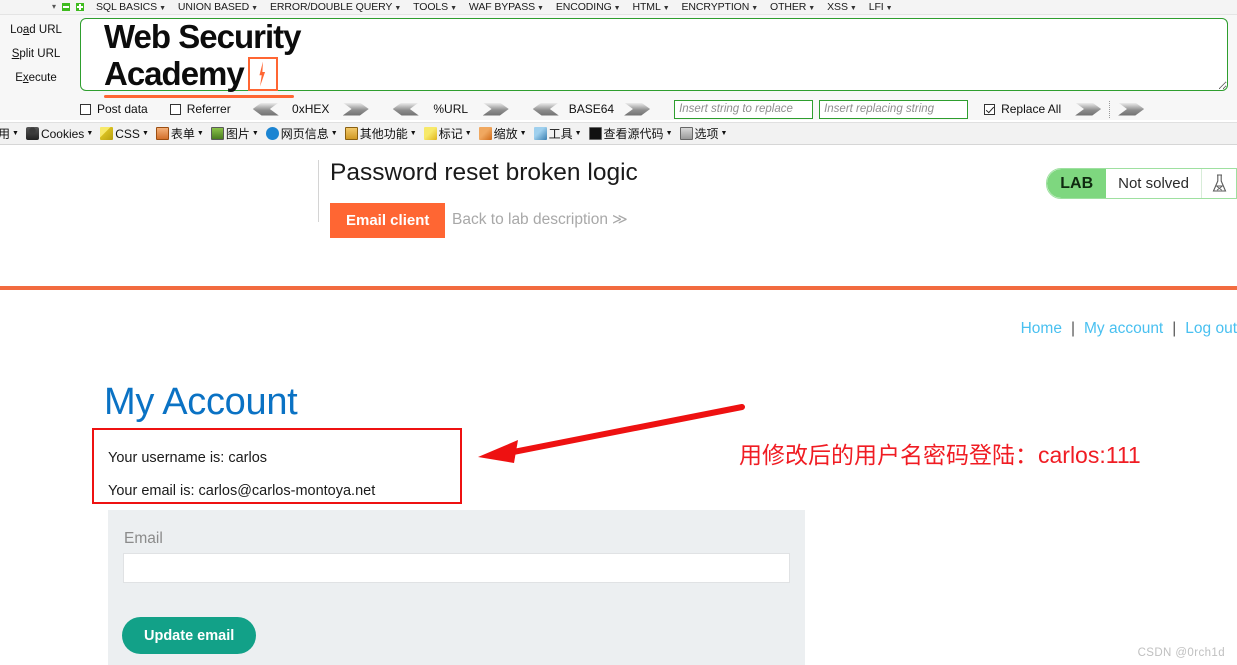  I want to click on referrer-checkbox: Referrer, so click(200, 109).